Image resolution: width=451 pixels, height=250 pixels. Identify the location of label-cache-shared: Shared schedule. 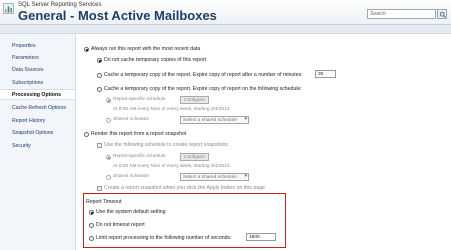
(131, 119).